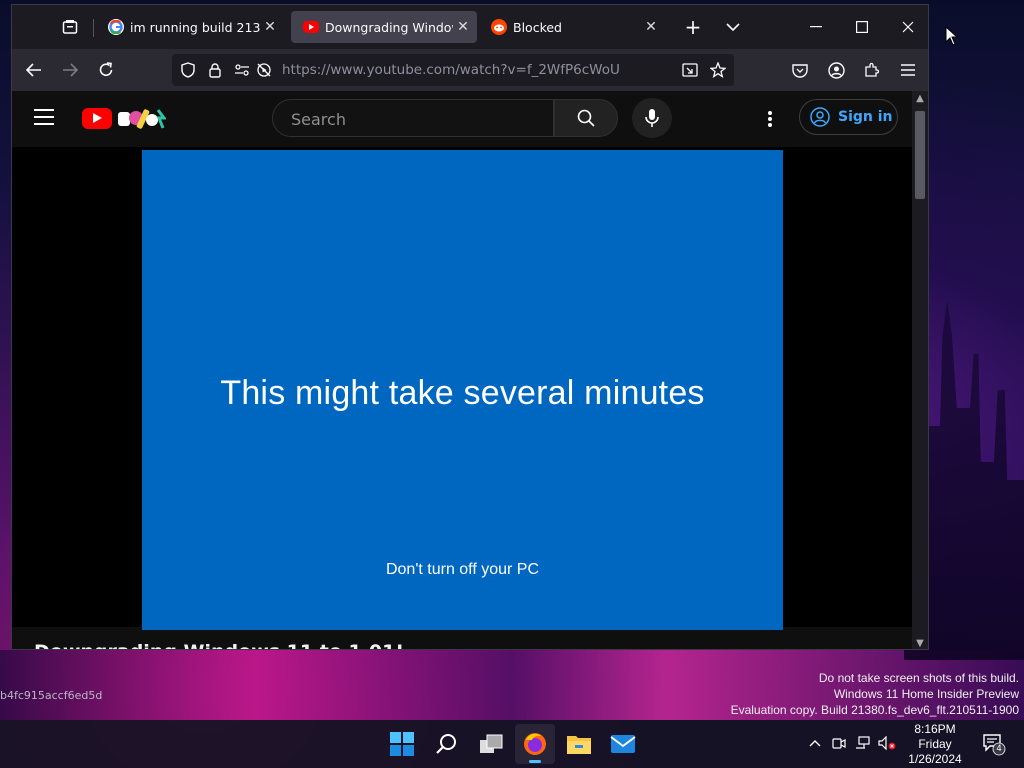  Describe the element at coordinates (462, 393) in the screenshot. I see `video-main-message: This might take several minutes` at that location.